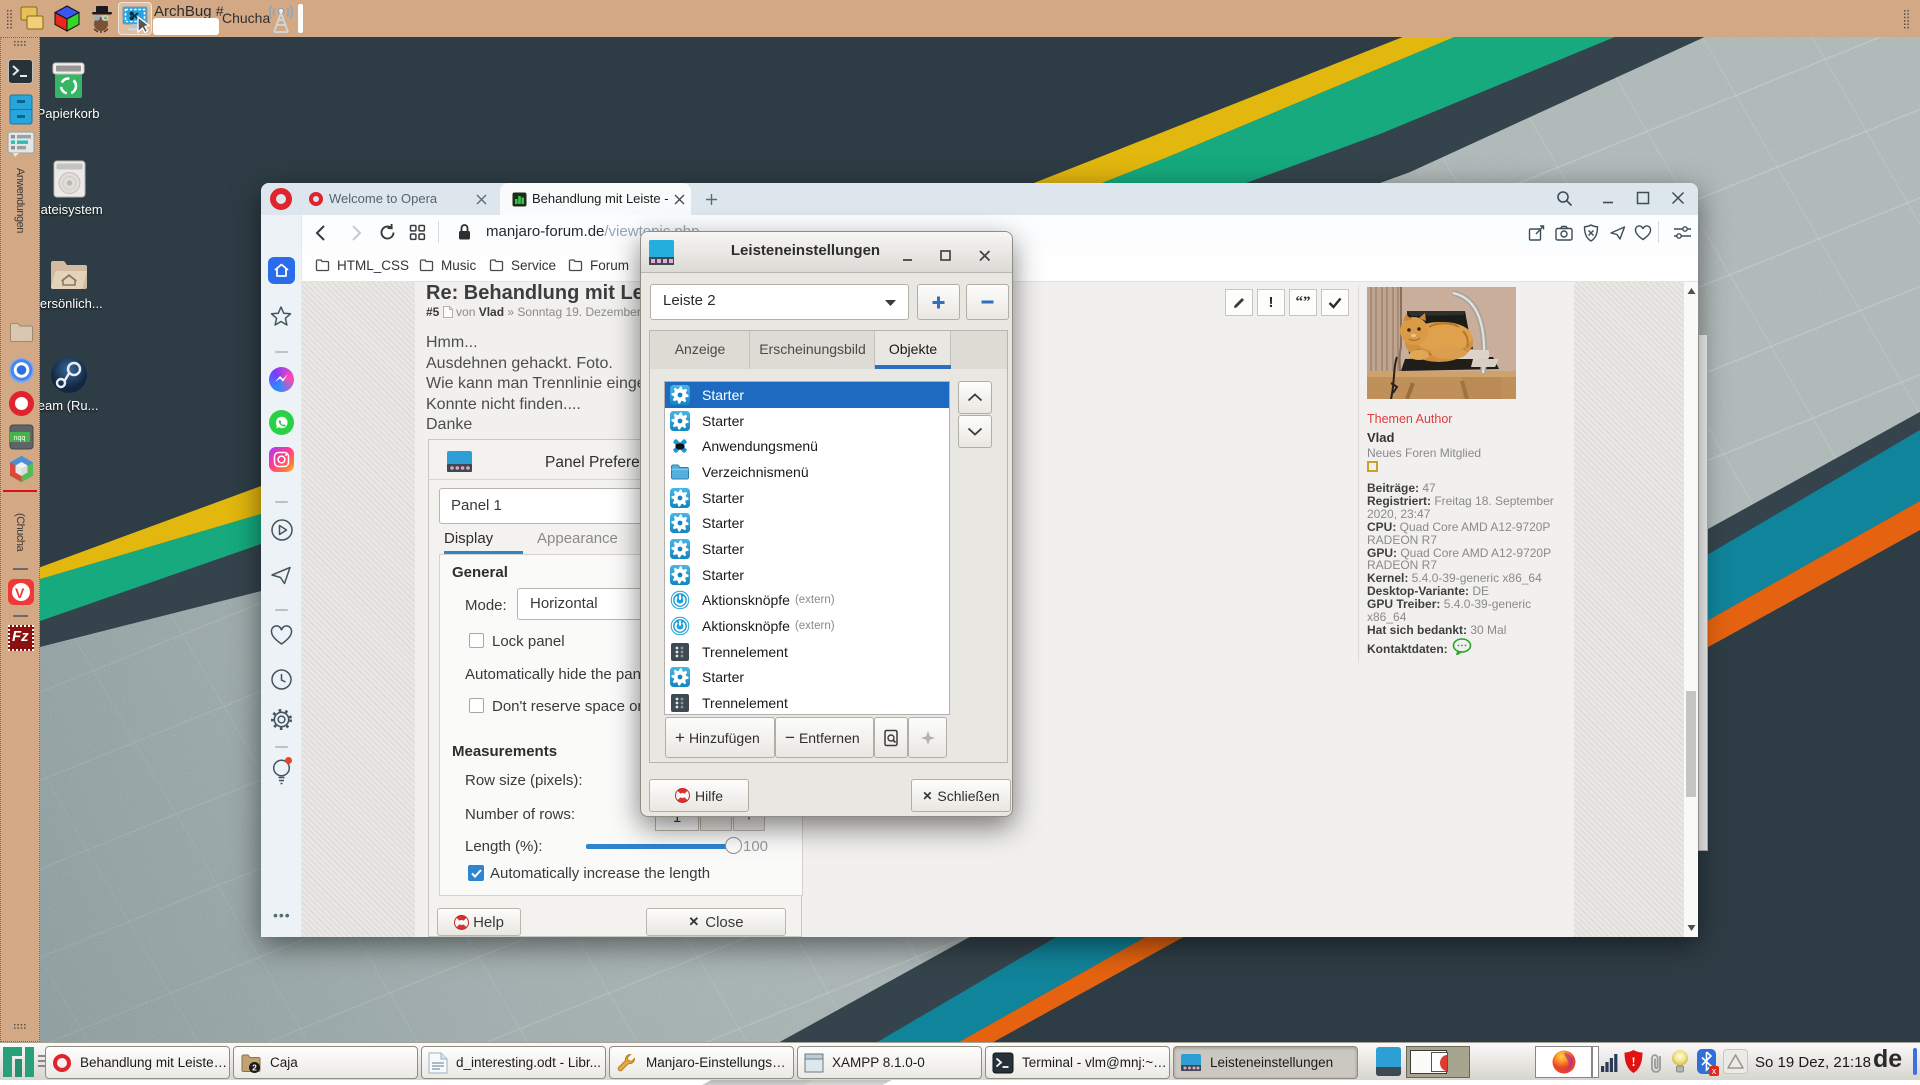 The height and width of the screenshot is (1085, 1920). I want to click on svg-text: nqq, so click(20, 438).